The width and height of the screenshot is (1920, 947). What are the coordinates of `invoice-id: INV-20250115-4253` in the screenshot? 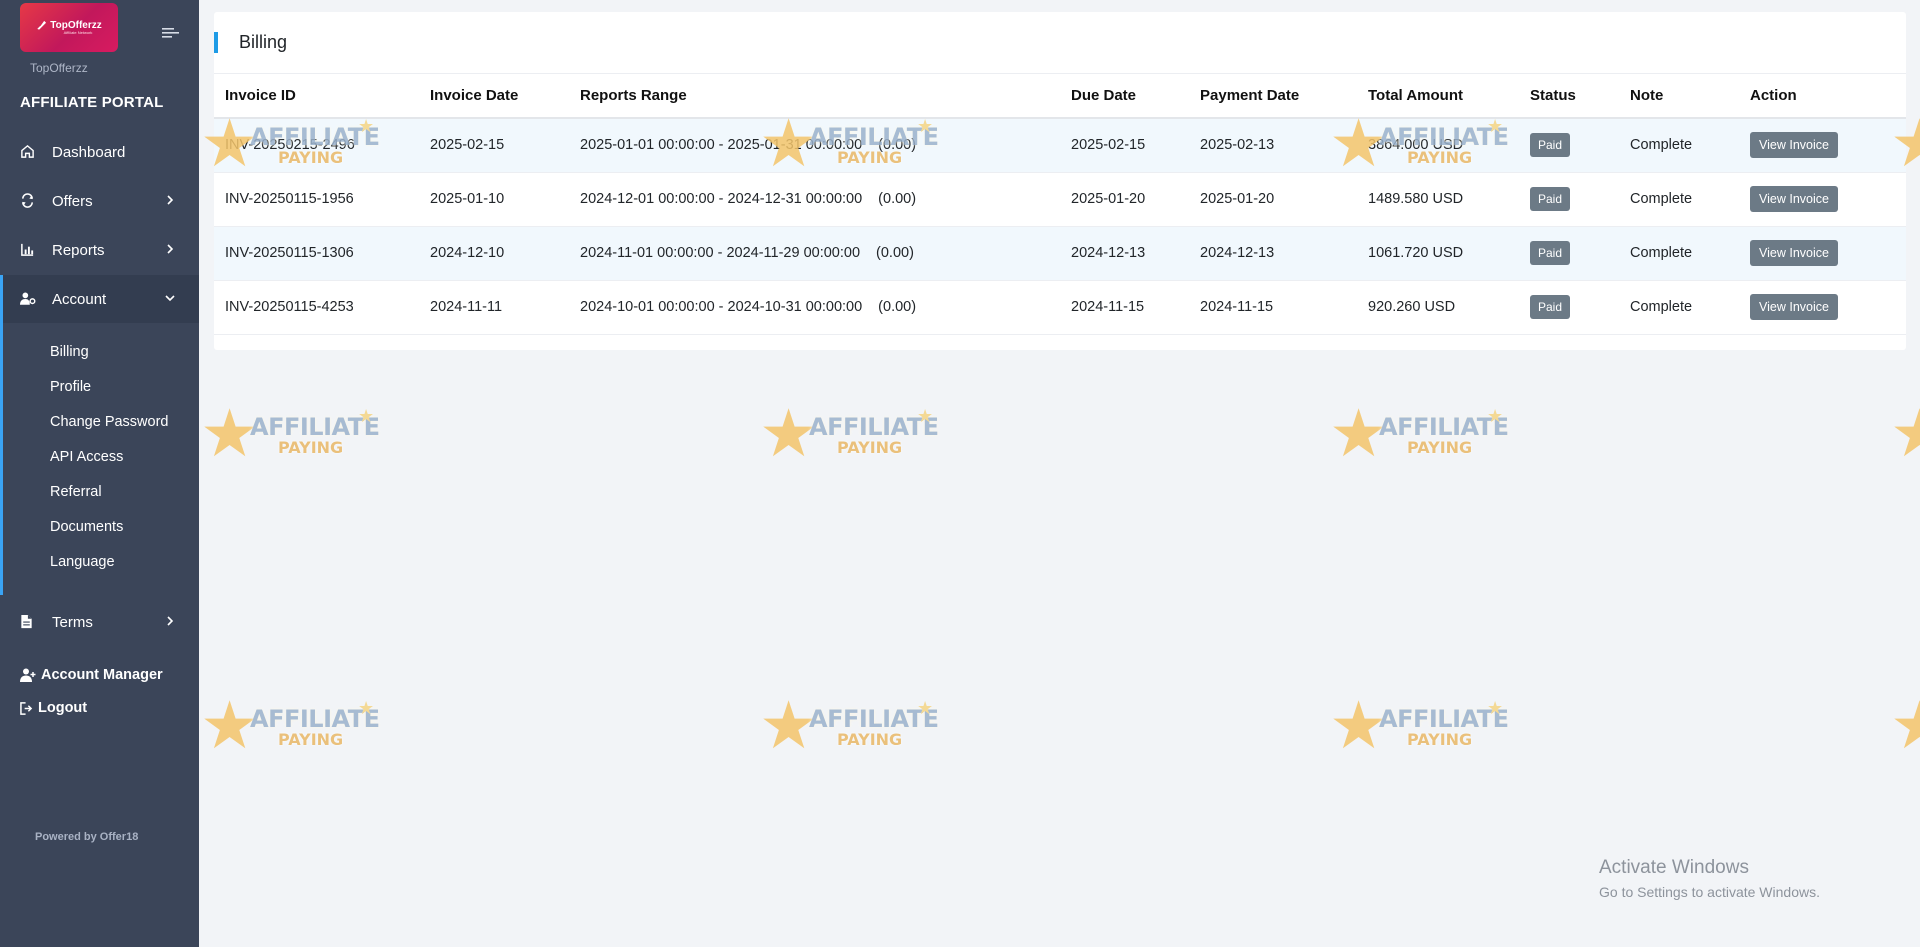 It's located at (316, 307).